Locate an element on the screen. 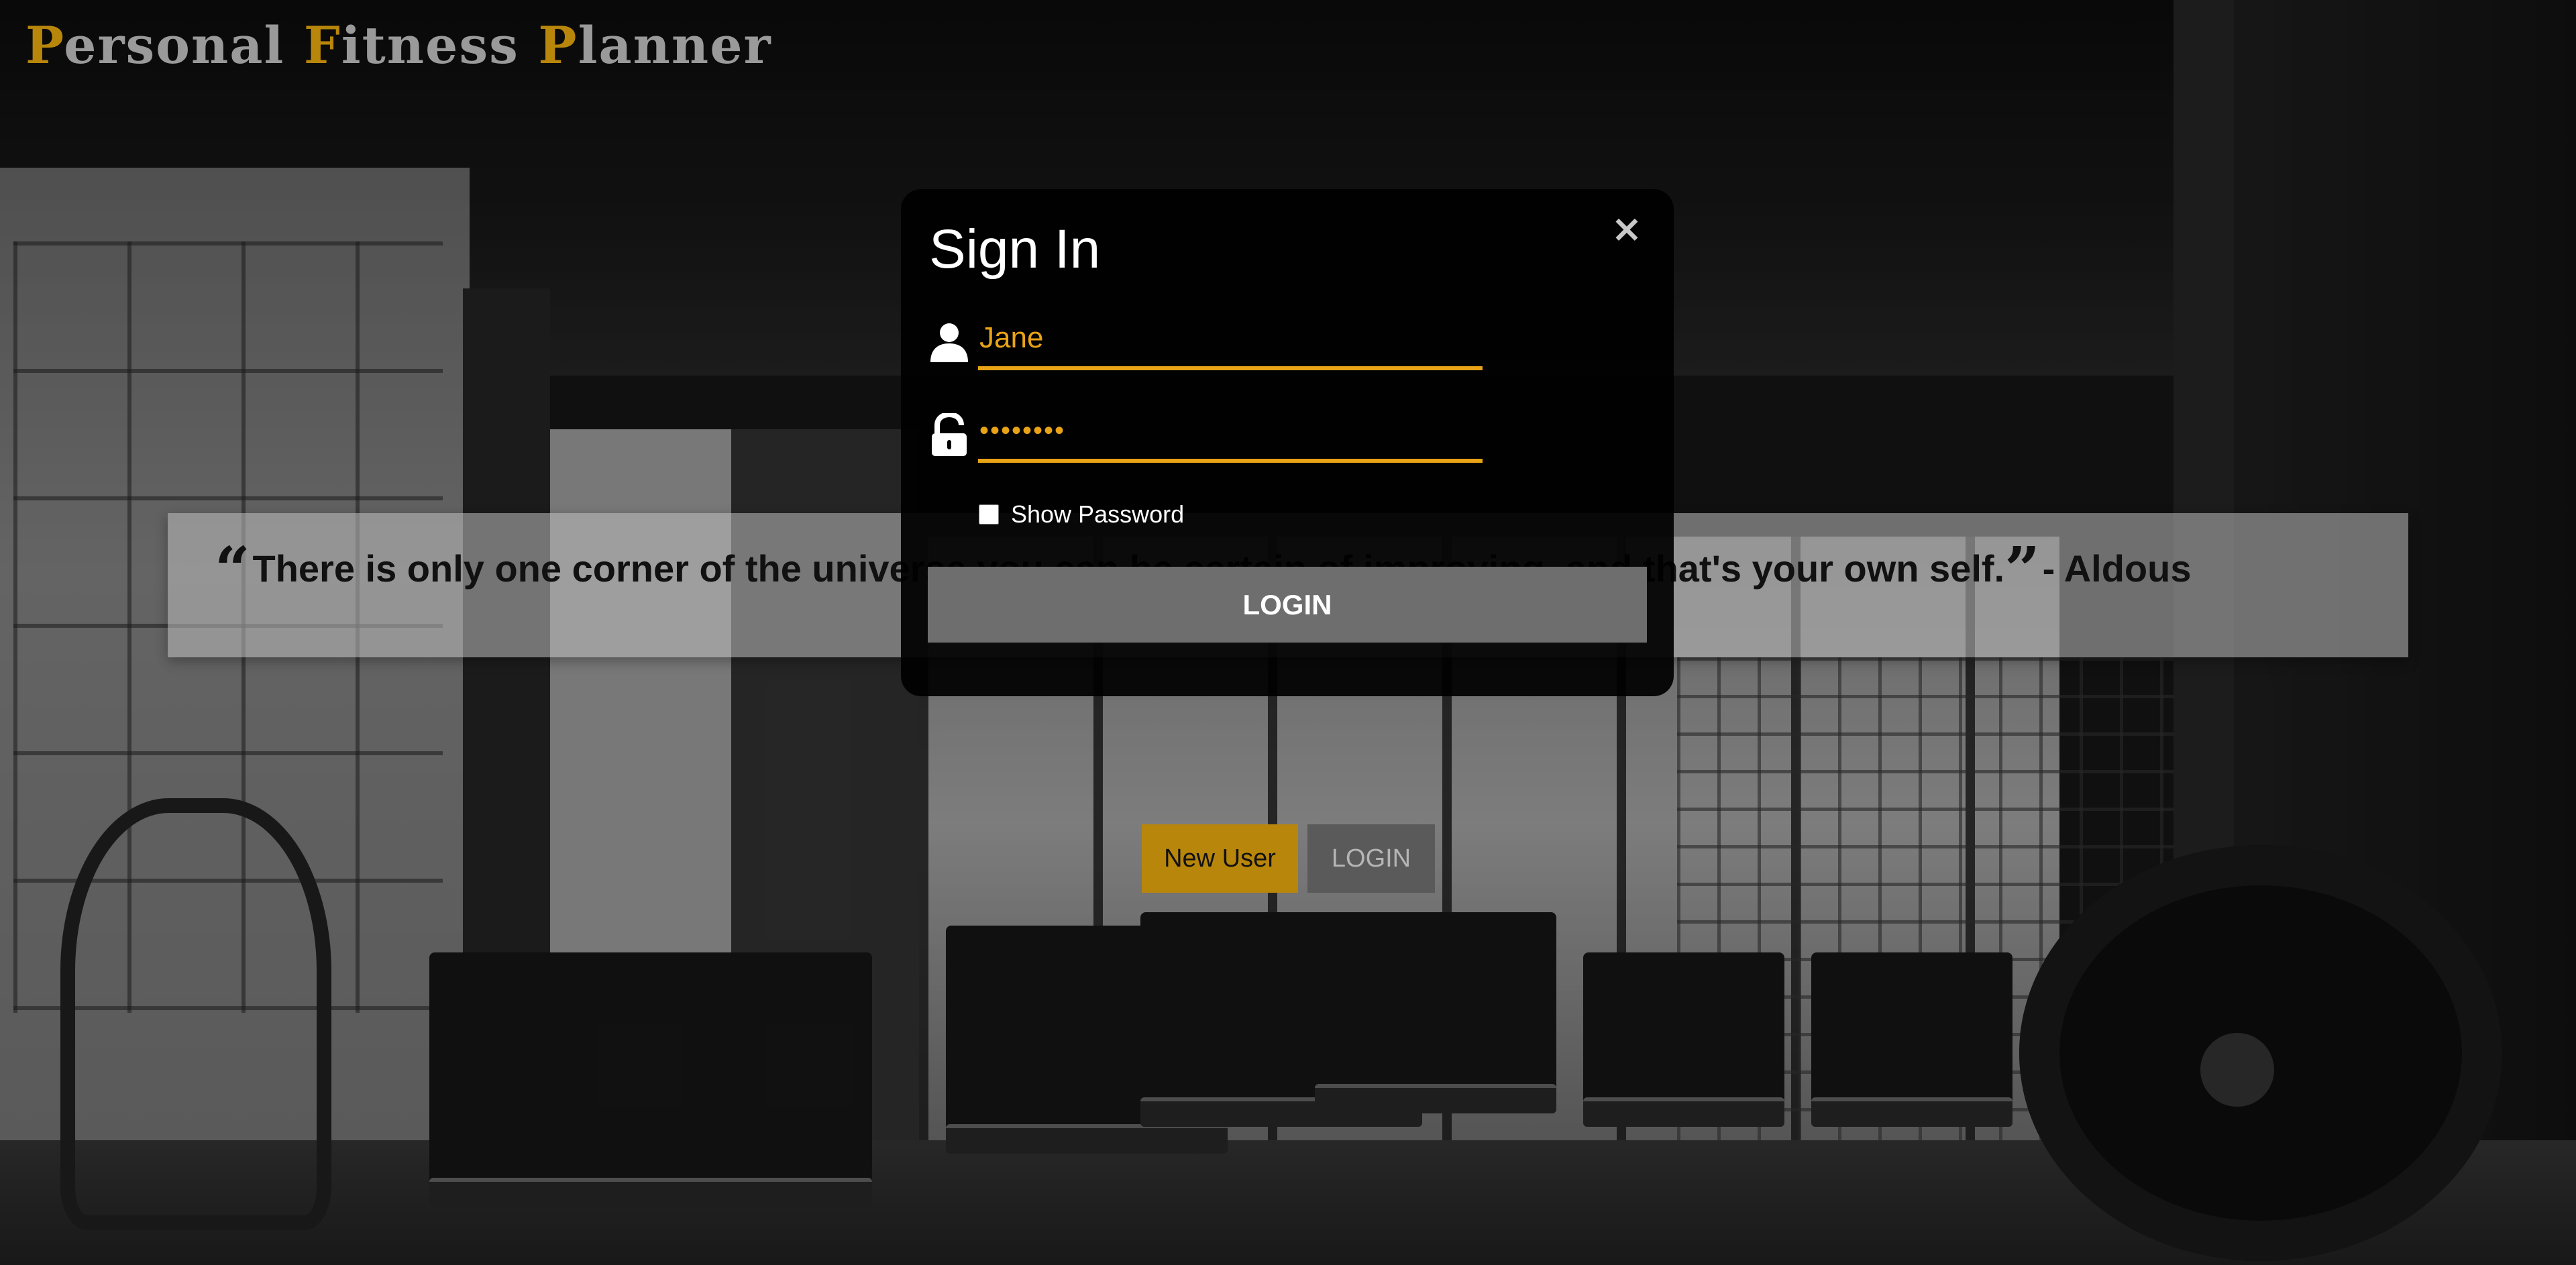 This screenshot has width=2576, height=1265. show-password-row: Show Password is located at coordinates (1081, 515).